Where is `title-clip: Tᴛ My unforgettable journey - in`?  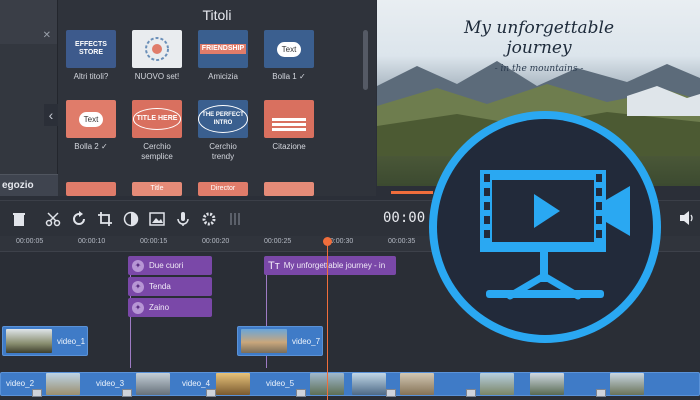 title-clip: Tᴛ My unforgettable journey - in is located at coordinates (330, 265).